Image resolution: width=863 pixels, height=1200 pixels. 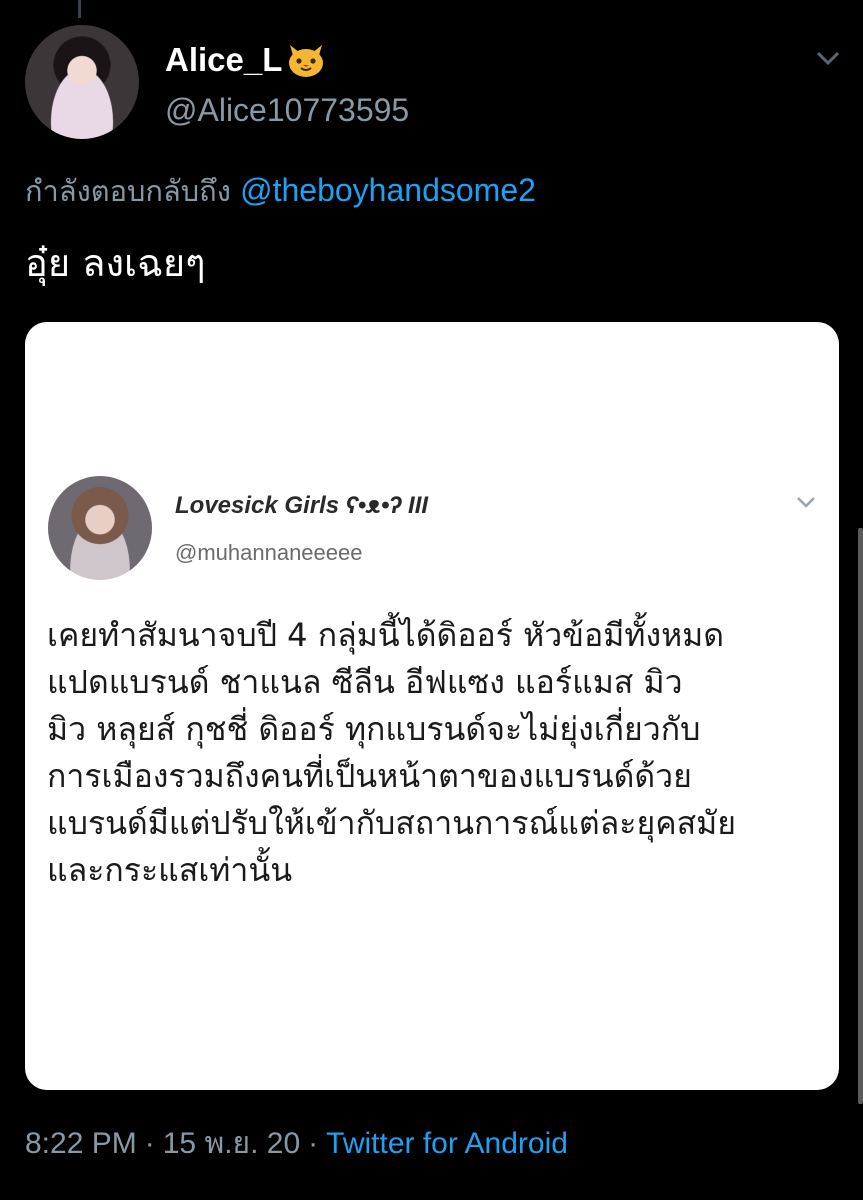 What do you see at coordinates (388, 190) in the screenshot?
I see `reply-mention-link: @theboyhandsome2` at bounding box center [388, 190].